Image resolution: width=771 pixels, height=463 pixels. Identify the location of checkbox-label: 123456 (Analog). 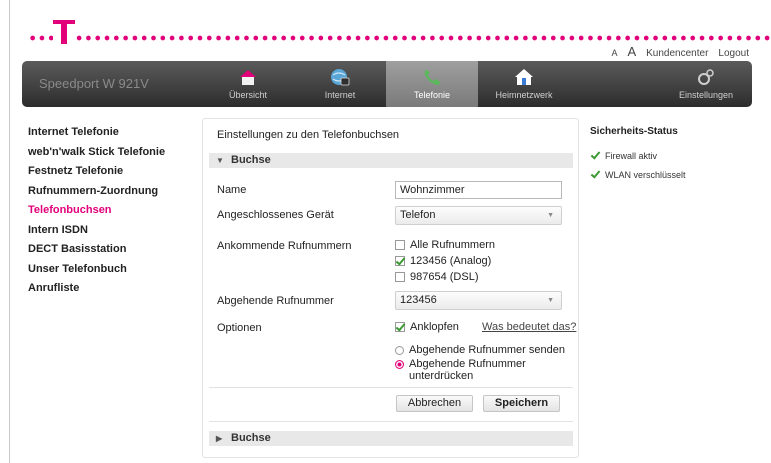
(451, 261).